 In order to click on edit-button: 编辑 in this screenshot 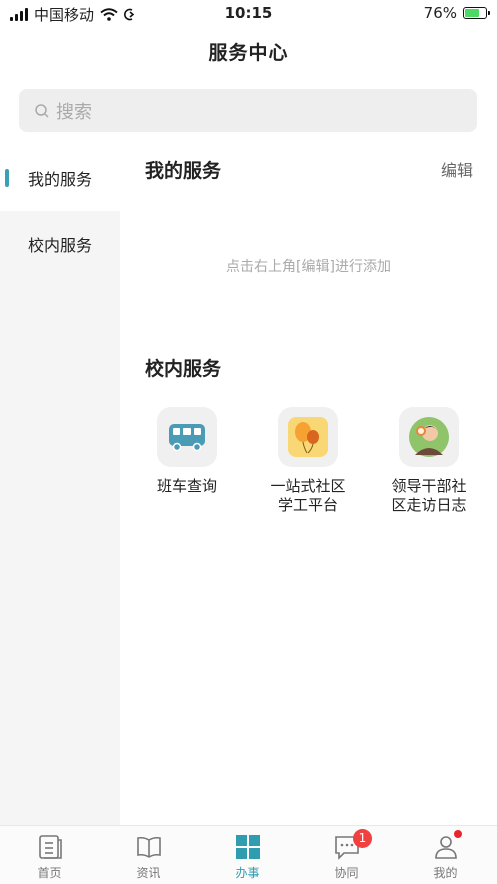, I will do `click(457, 169)`.